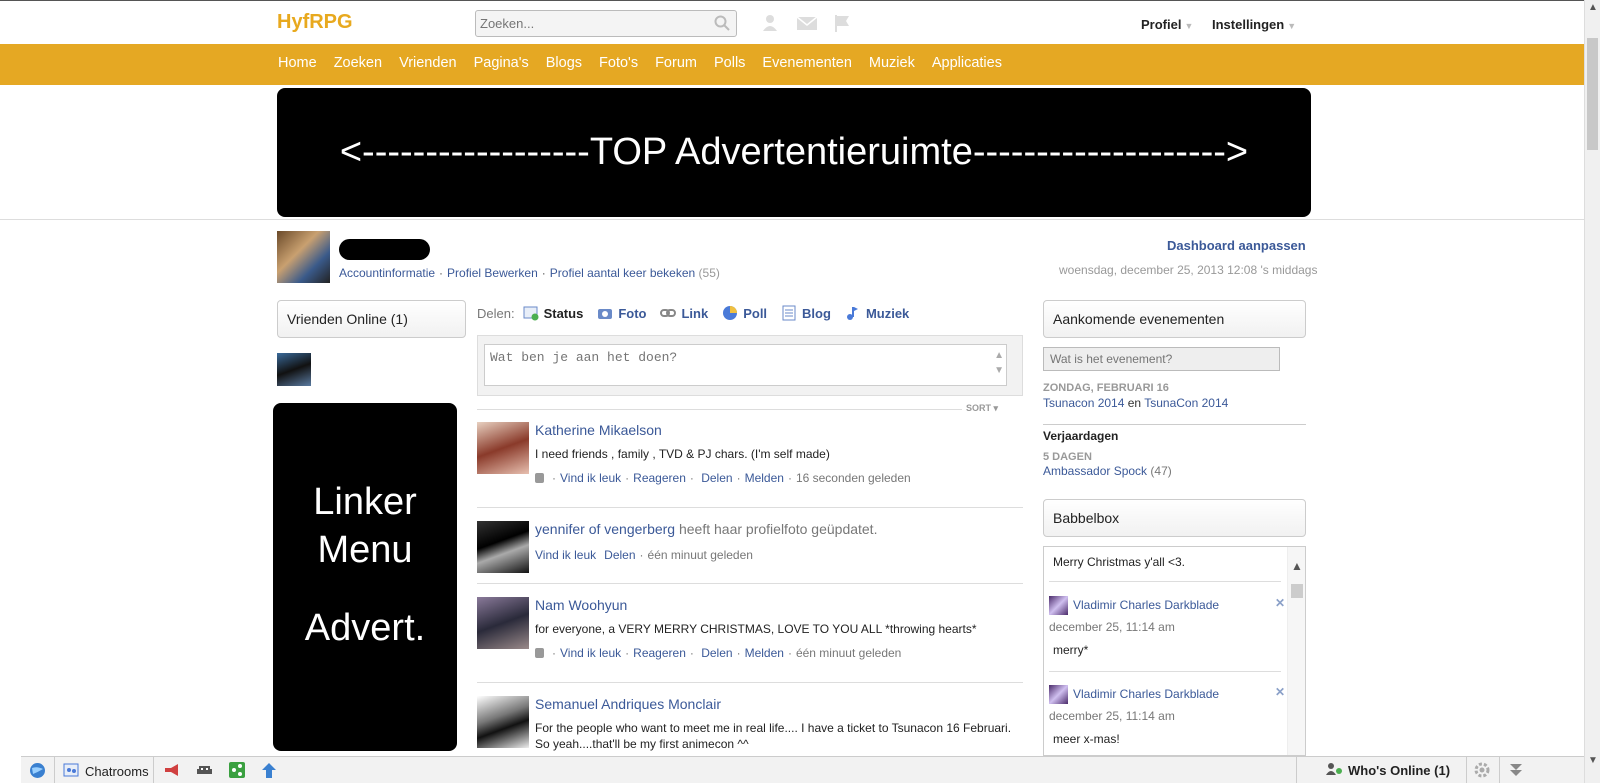  What do you see at coordinates (622, 273) in the screenshot?
I see `profile-views-link: Profiel aantal keer bekeken` at bounding box center [622, 273].